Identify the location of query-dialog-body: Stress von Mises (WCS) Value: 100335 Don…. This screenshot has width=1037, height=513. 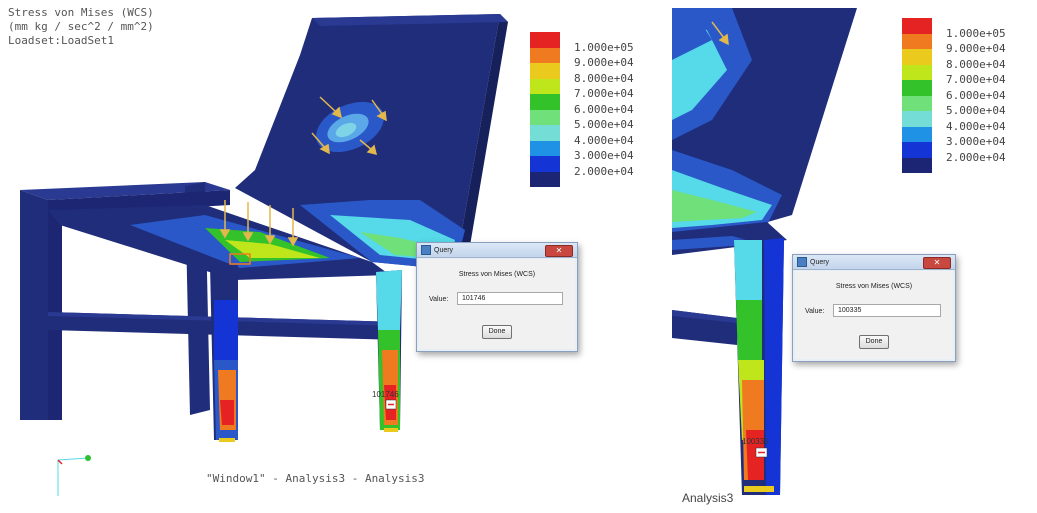
(874, 315).